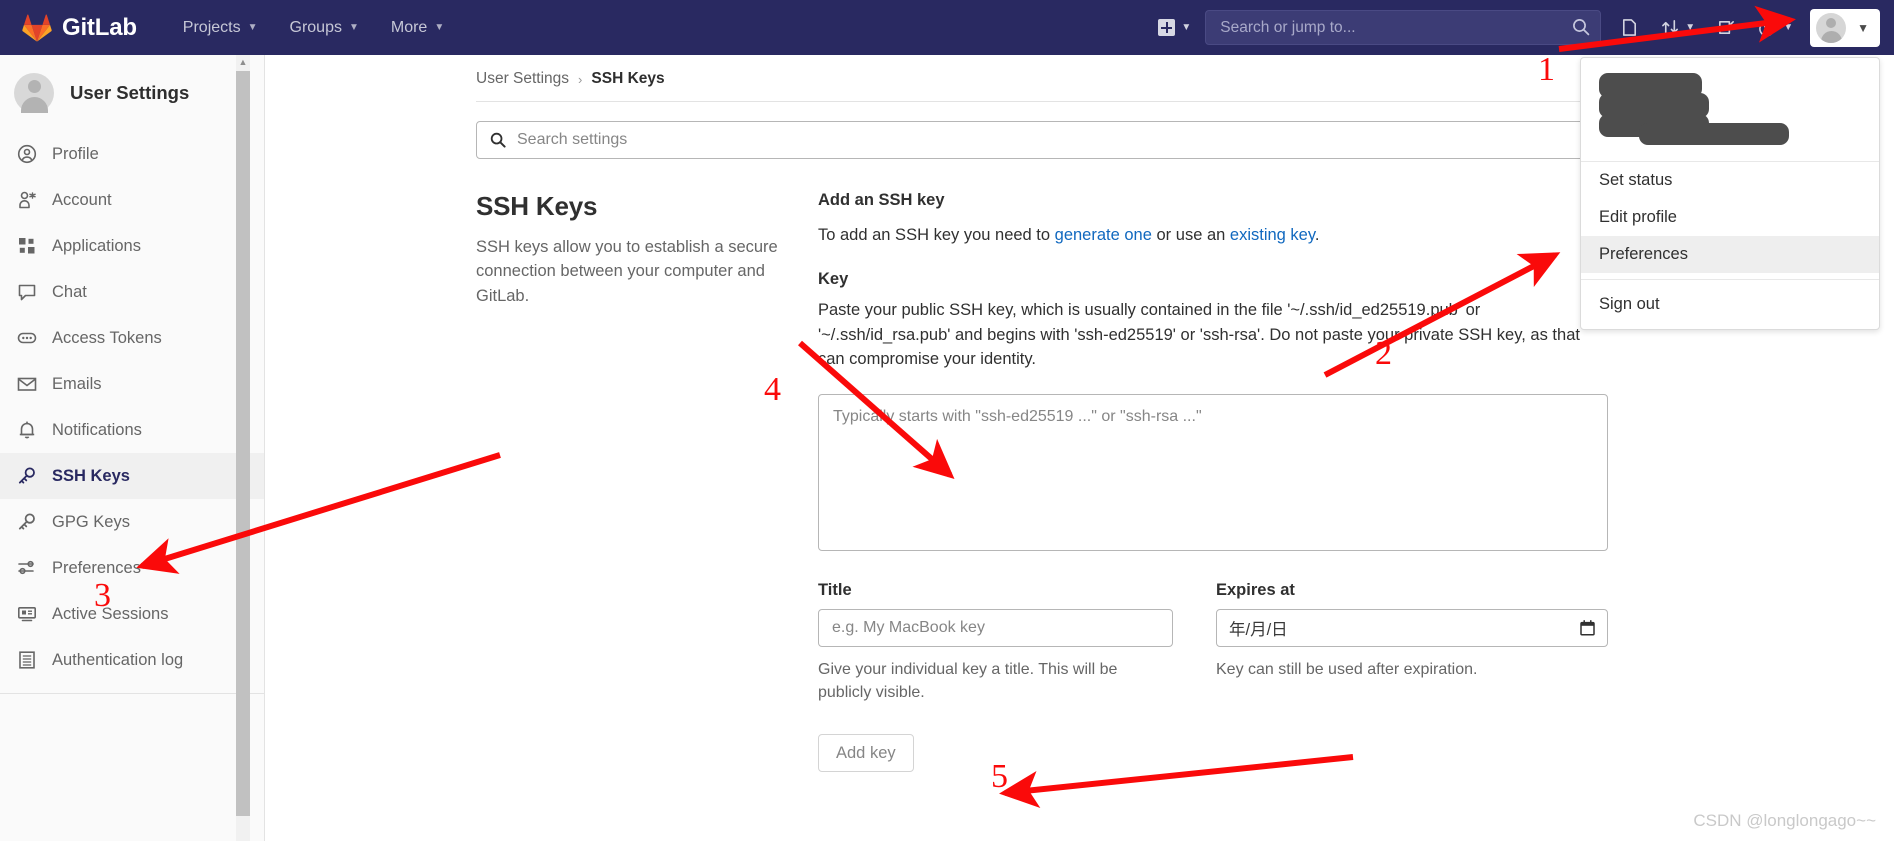  I want to click on generate-one-link: generate one, so click(1103, 235).